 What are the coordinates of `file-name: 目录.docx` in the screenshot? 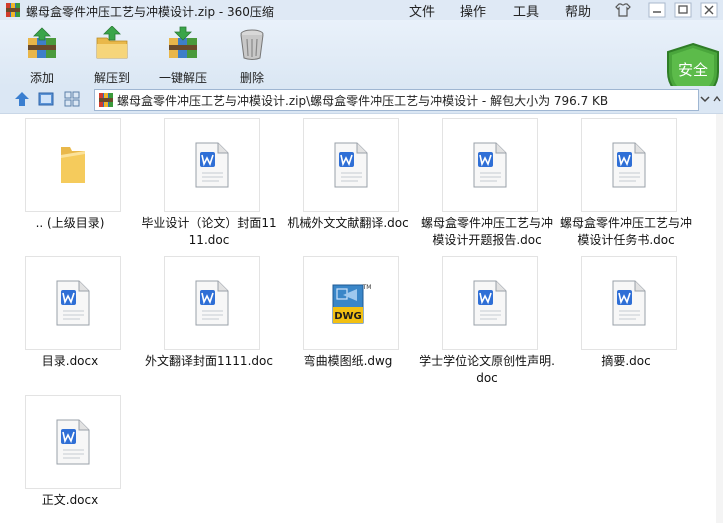 It's located at (70, 361).